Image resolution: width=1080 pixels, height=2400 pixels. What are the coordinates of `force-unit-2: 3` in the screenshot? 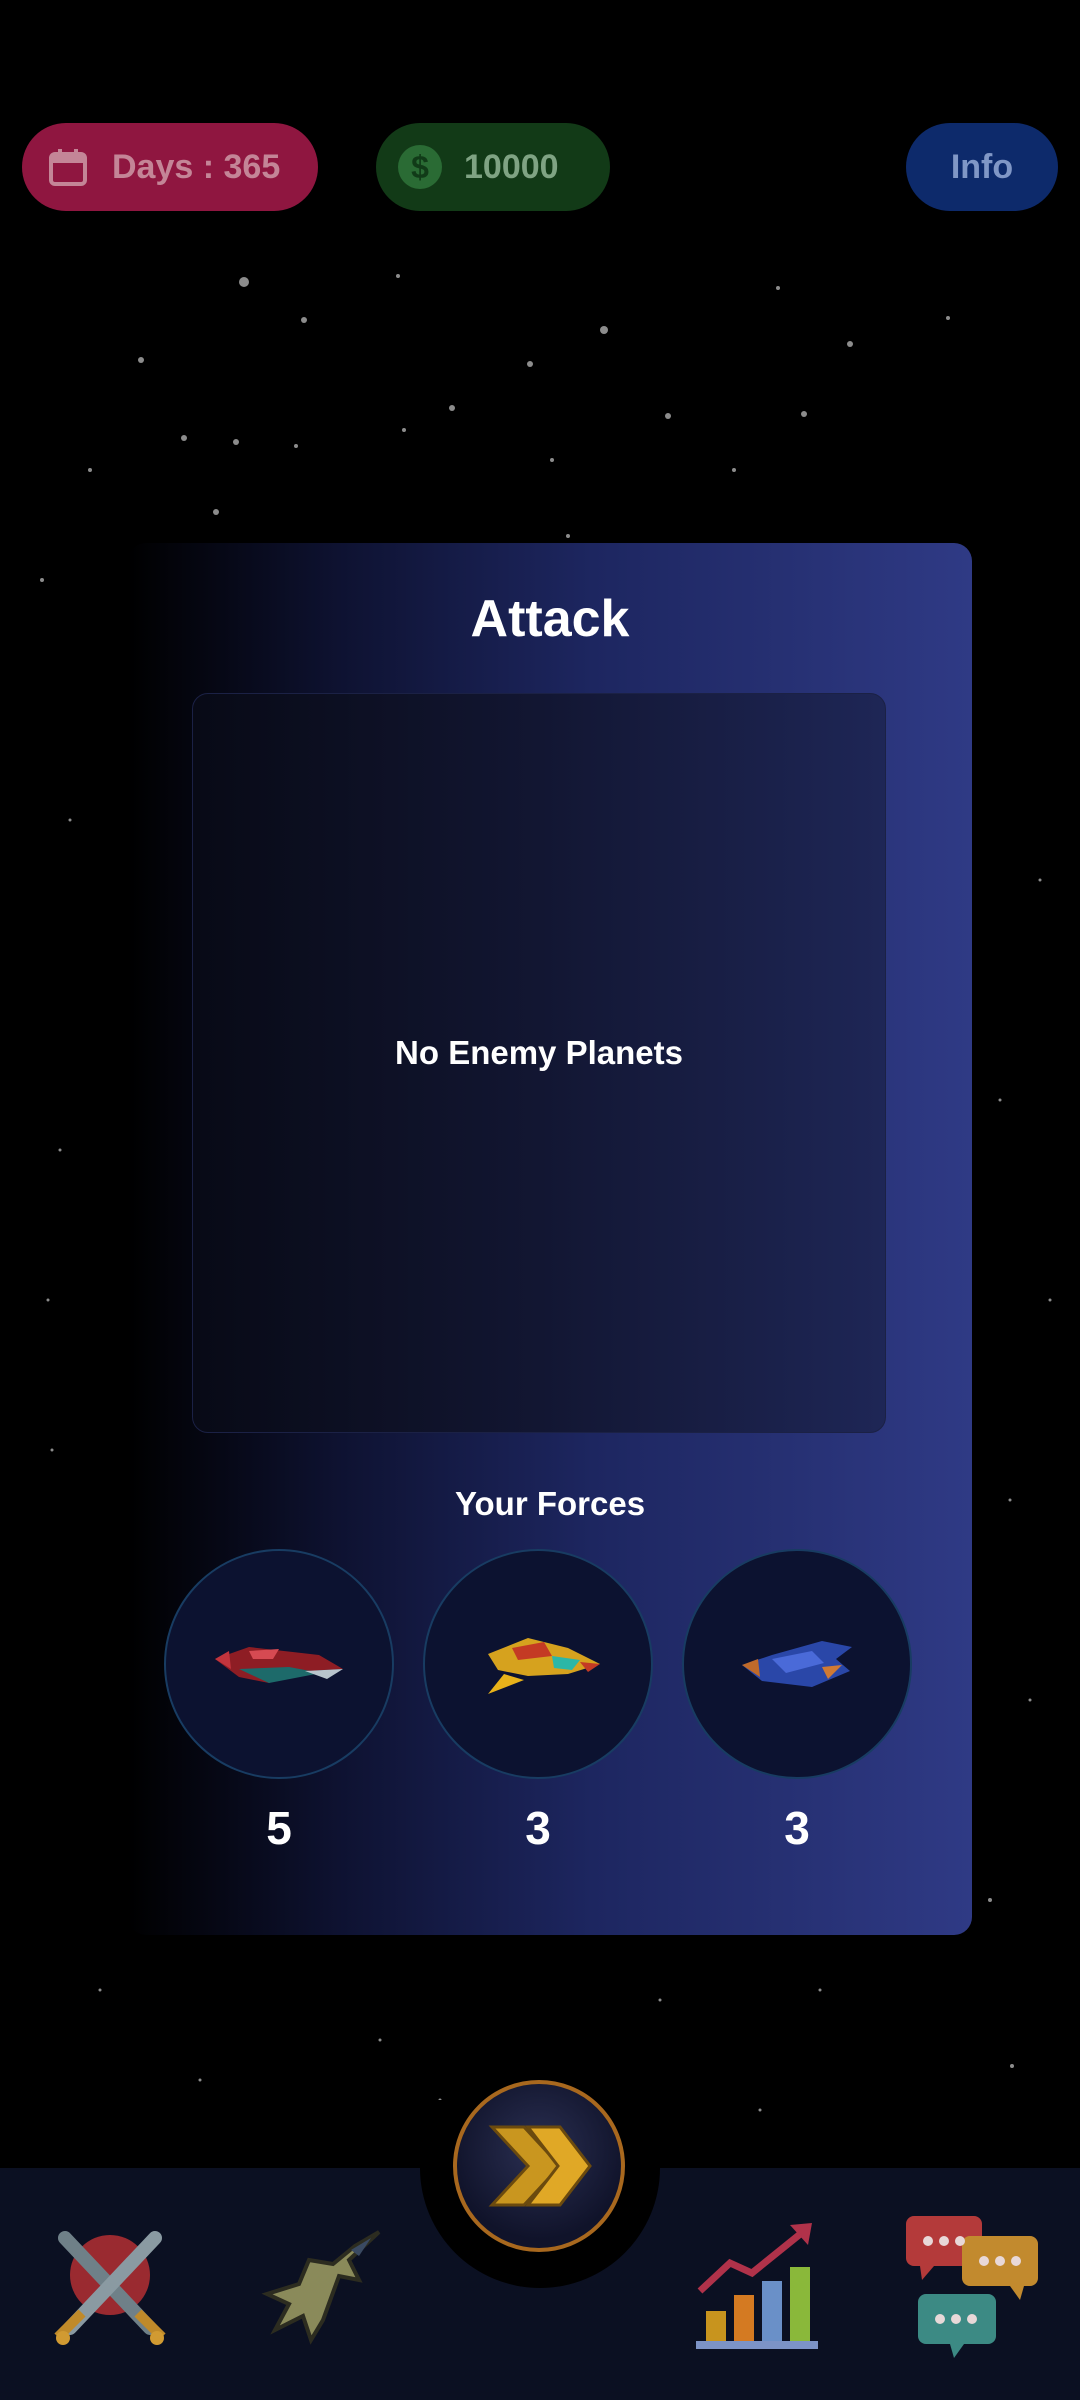 It's located at (538, 1702).